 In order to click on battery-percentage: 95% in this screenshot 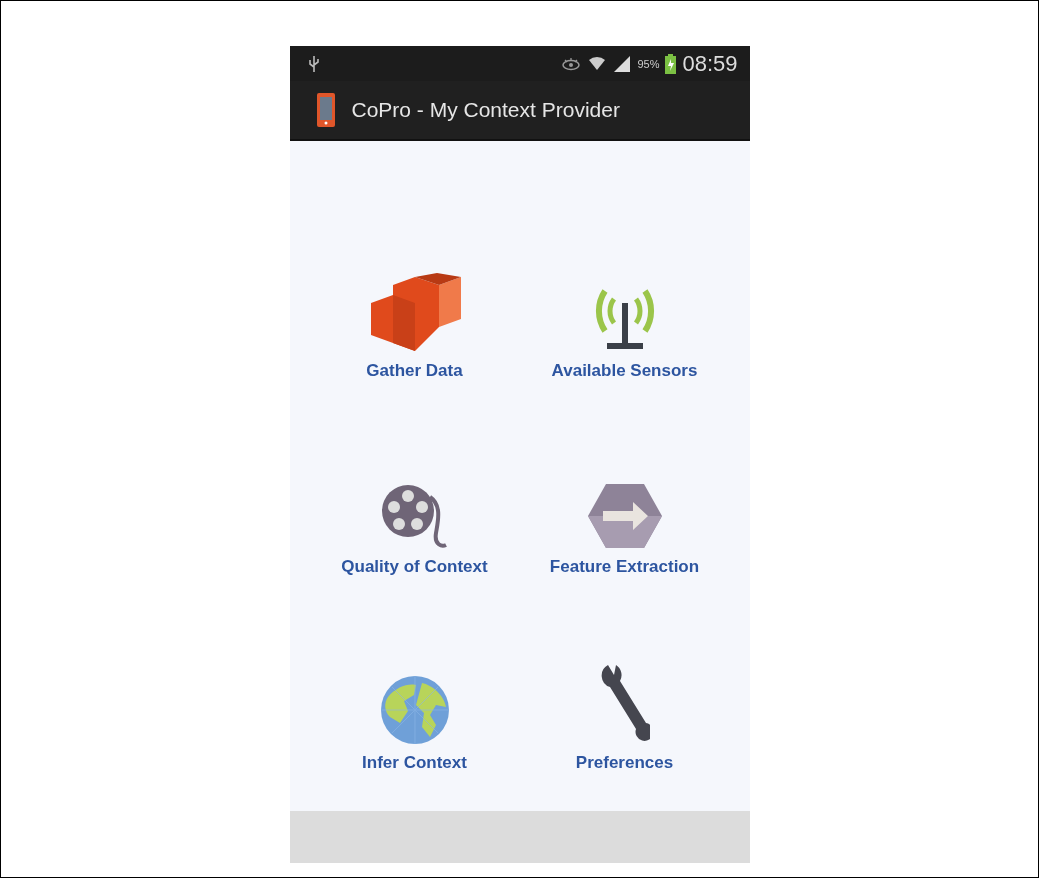, I will do `click(648, 63)`.